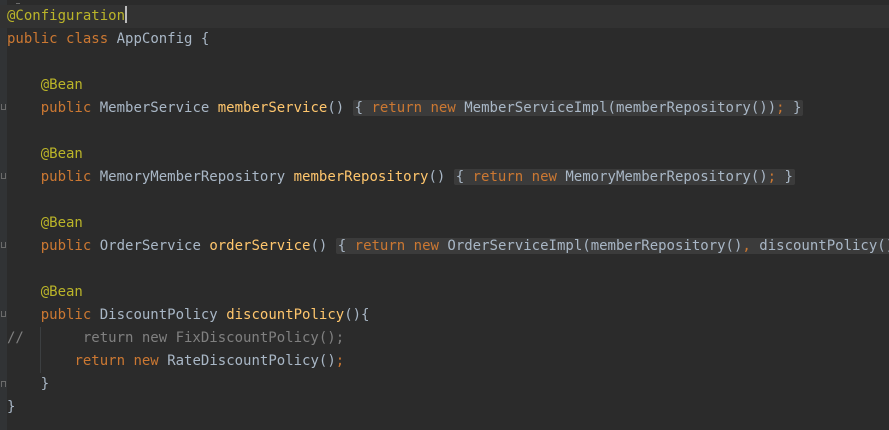 Image resolution: width=889 pixels, height=430 pixels. Describe the element at coordinates (515, 246) in the screenshot. I see `constructor-name: OrderServiceImpl` at that location.